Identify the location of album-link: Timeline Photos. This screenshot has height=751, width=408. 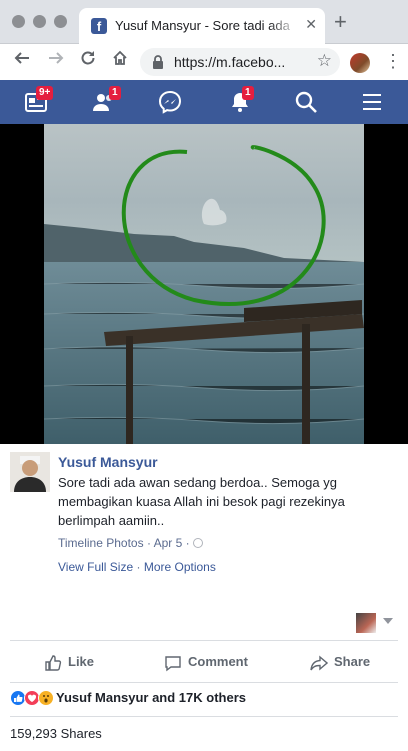
(101, 543).